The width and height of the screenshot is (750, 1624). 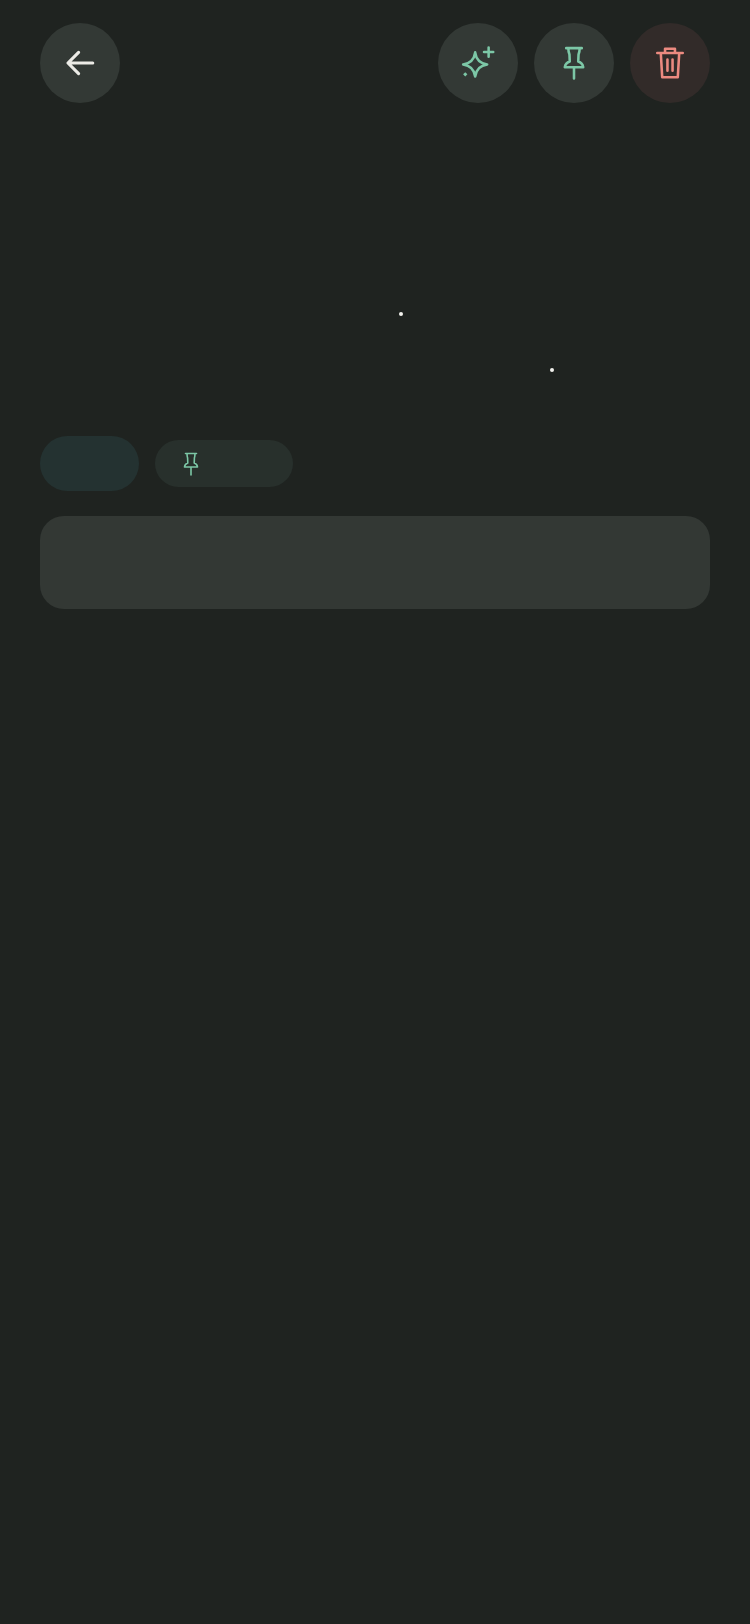 I want to click on pushpin-icon, so click(x=191, y=463).